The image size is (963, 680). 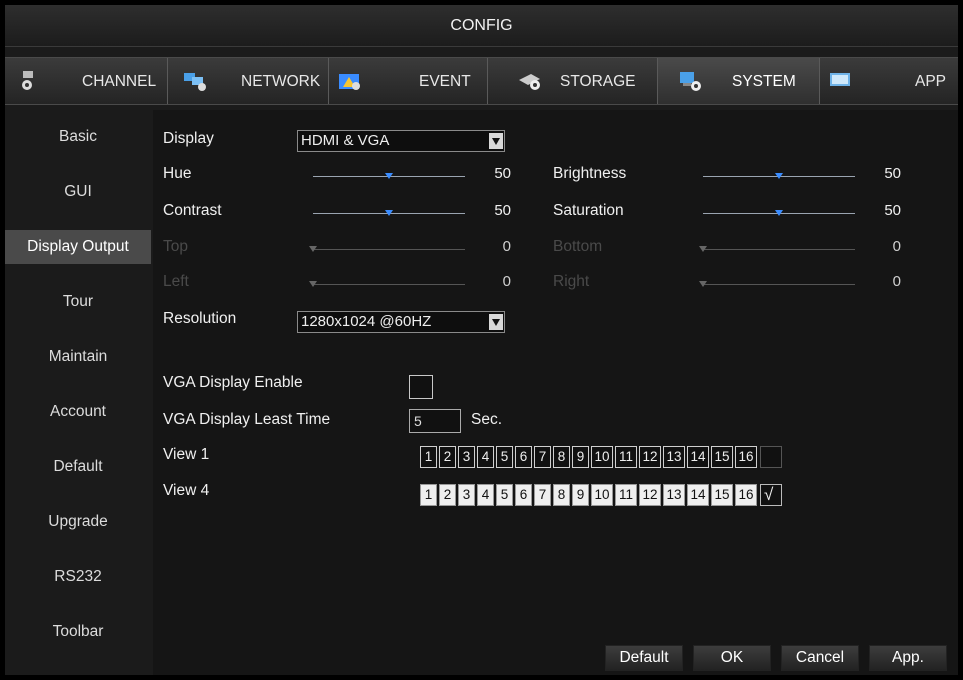 I want to click on view-1-channel-cell: 11, so click(x=626, y=457).